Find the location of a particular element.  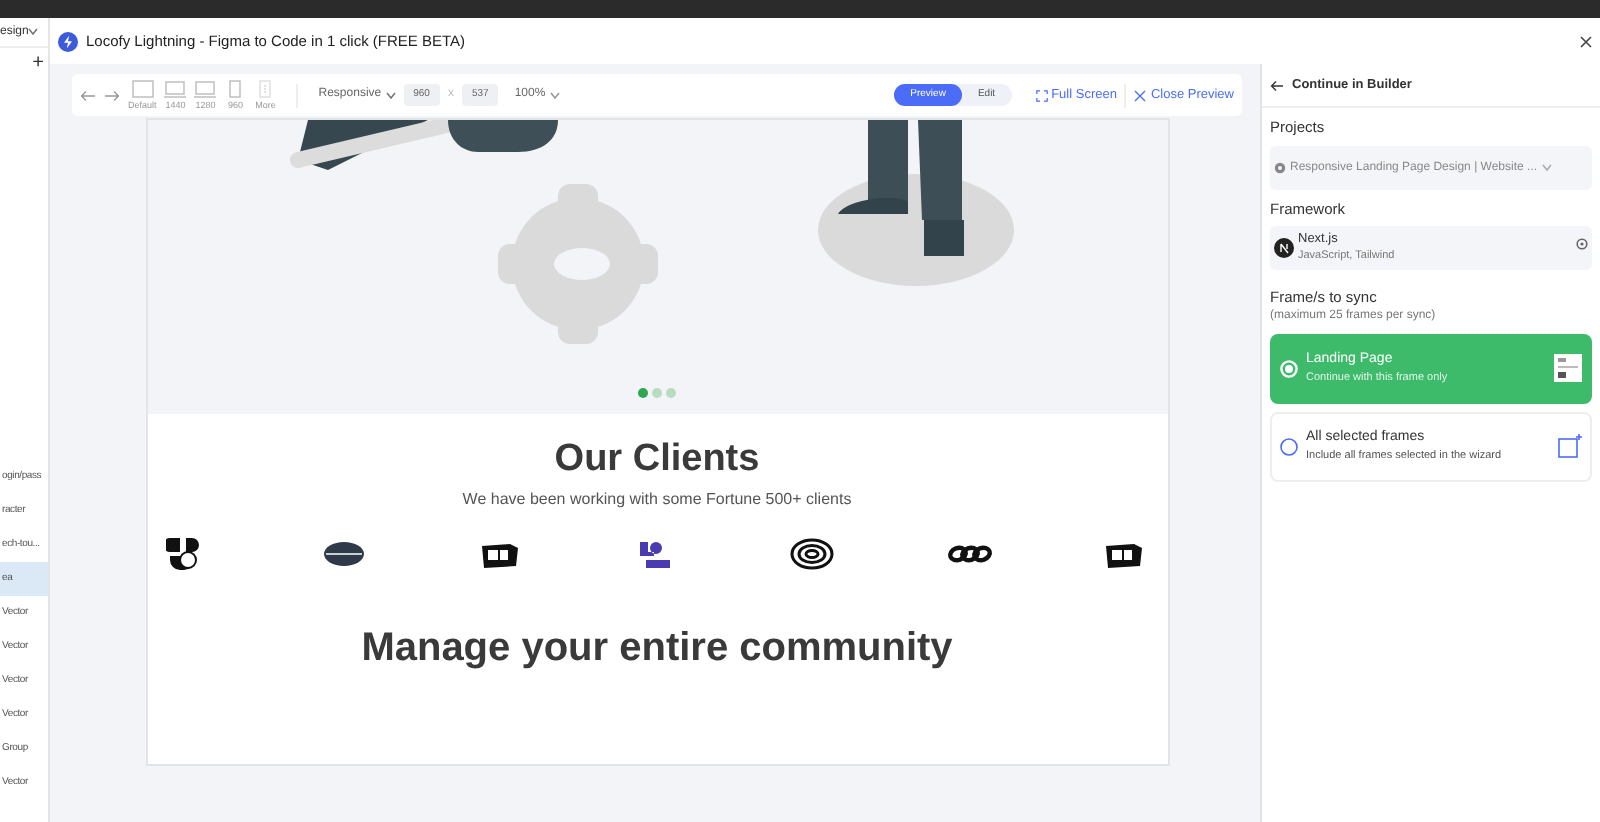

frame-icon is located at coordinates (1570, 446).